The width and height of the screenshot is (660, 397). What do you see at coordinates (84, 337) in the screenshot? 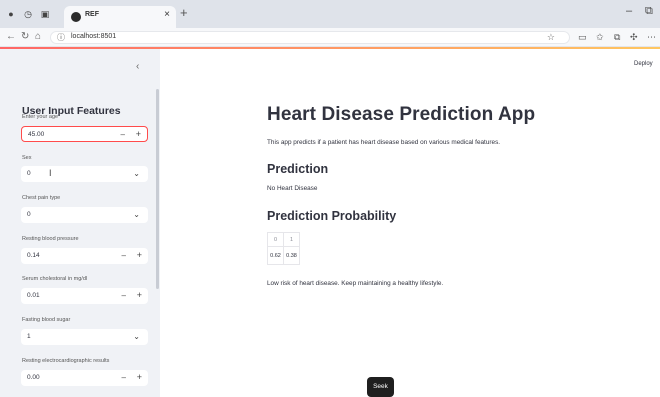
I see `fasting-blood-sugar-select: 1 ⌄` at bounding box center [84, 337].